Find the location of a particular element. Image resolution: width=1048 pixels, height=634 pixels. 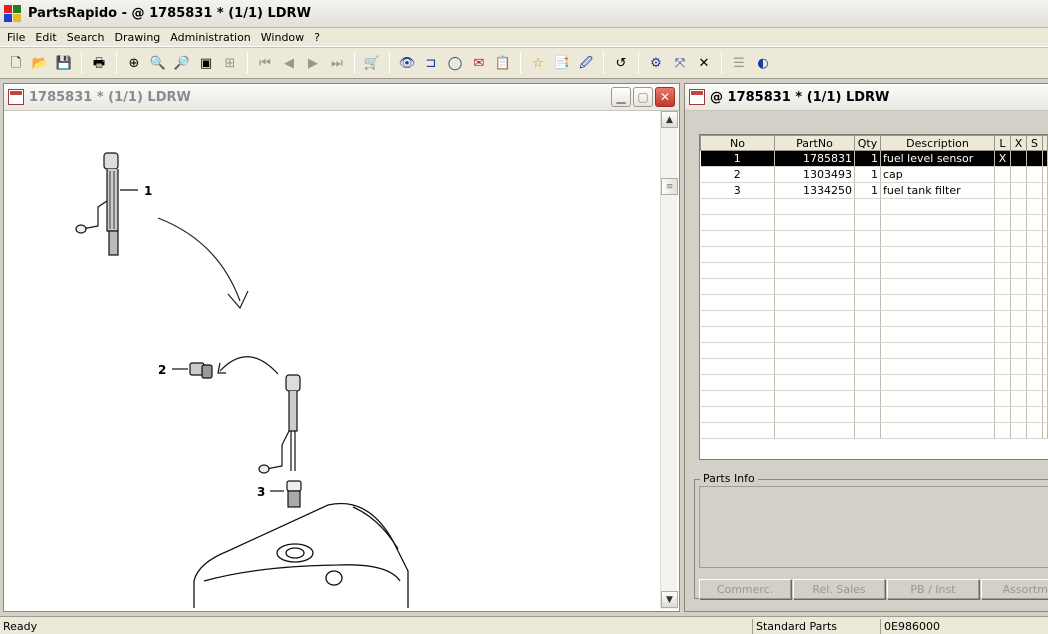

arrowhead-shape is located at coordinates (238, 300).